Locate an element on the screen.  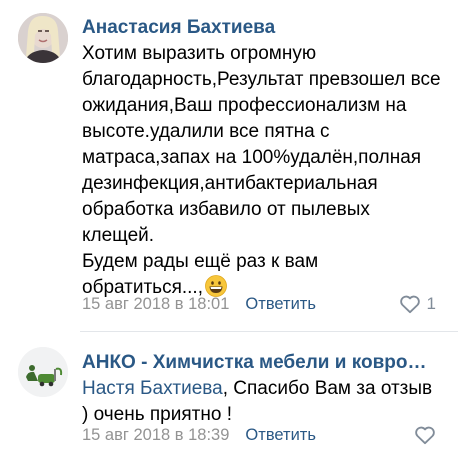
comment-date: 15 авг 2018 в 18:01 is located at coordinates (155, 304).